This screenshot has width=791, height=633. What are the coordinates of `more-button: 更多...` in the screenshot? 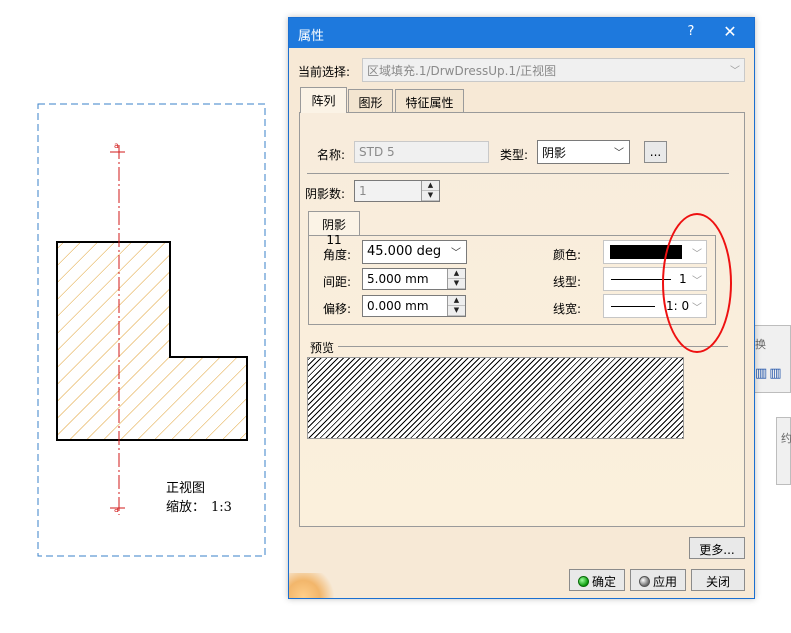 It's located at (717, 548).